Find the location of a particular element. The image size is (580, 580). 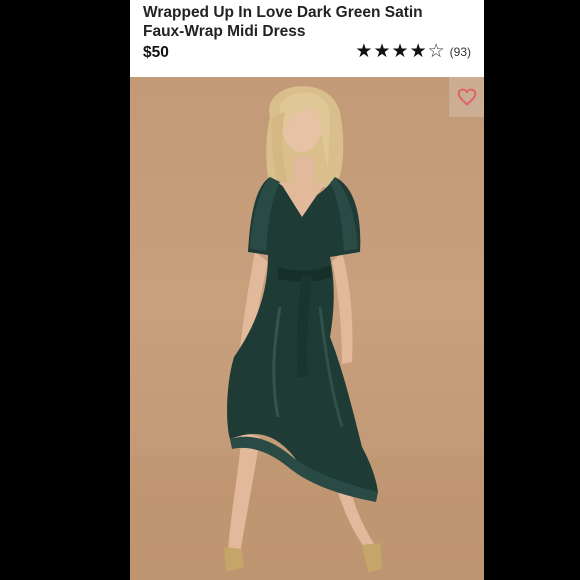

heart-icon is located at coordinates (466, 97).